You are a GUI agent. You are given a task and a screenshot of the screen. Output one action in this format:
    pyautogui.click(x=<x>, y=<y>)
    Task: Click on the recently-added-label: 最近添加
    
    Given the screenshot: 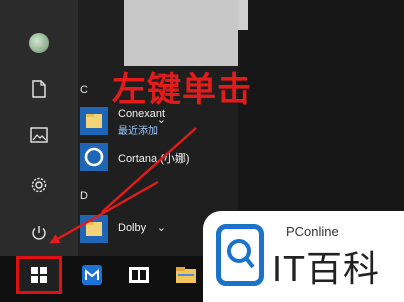 What is the action you would take?
    pyautogui.click(x=138, y=131)
    